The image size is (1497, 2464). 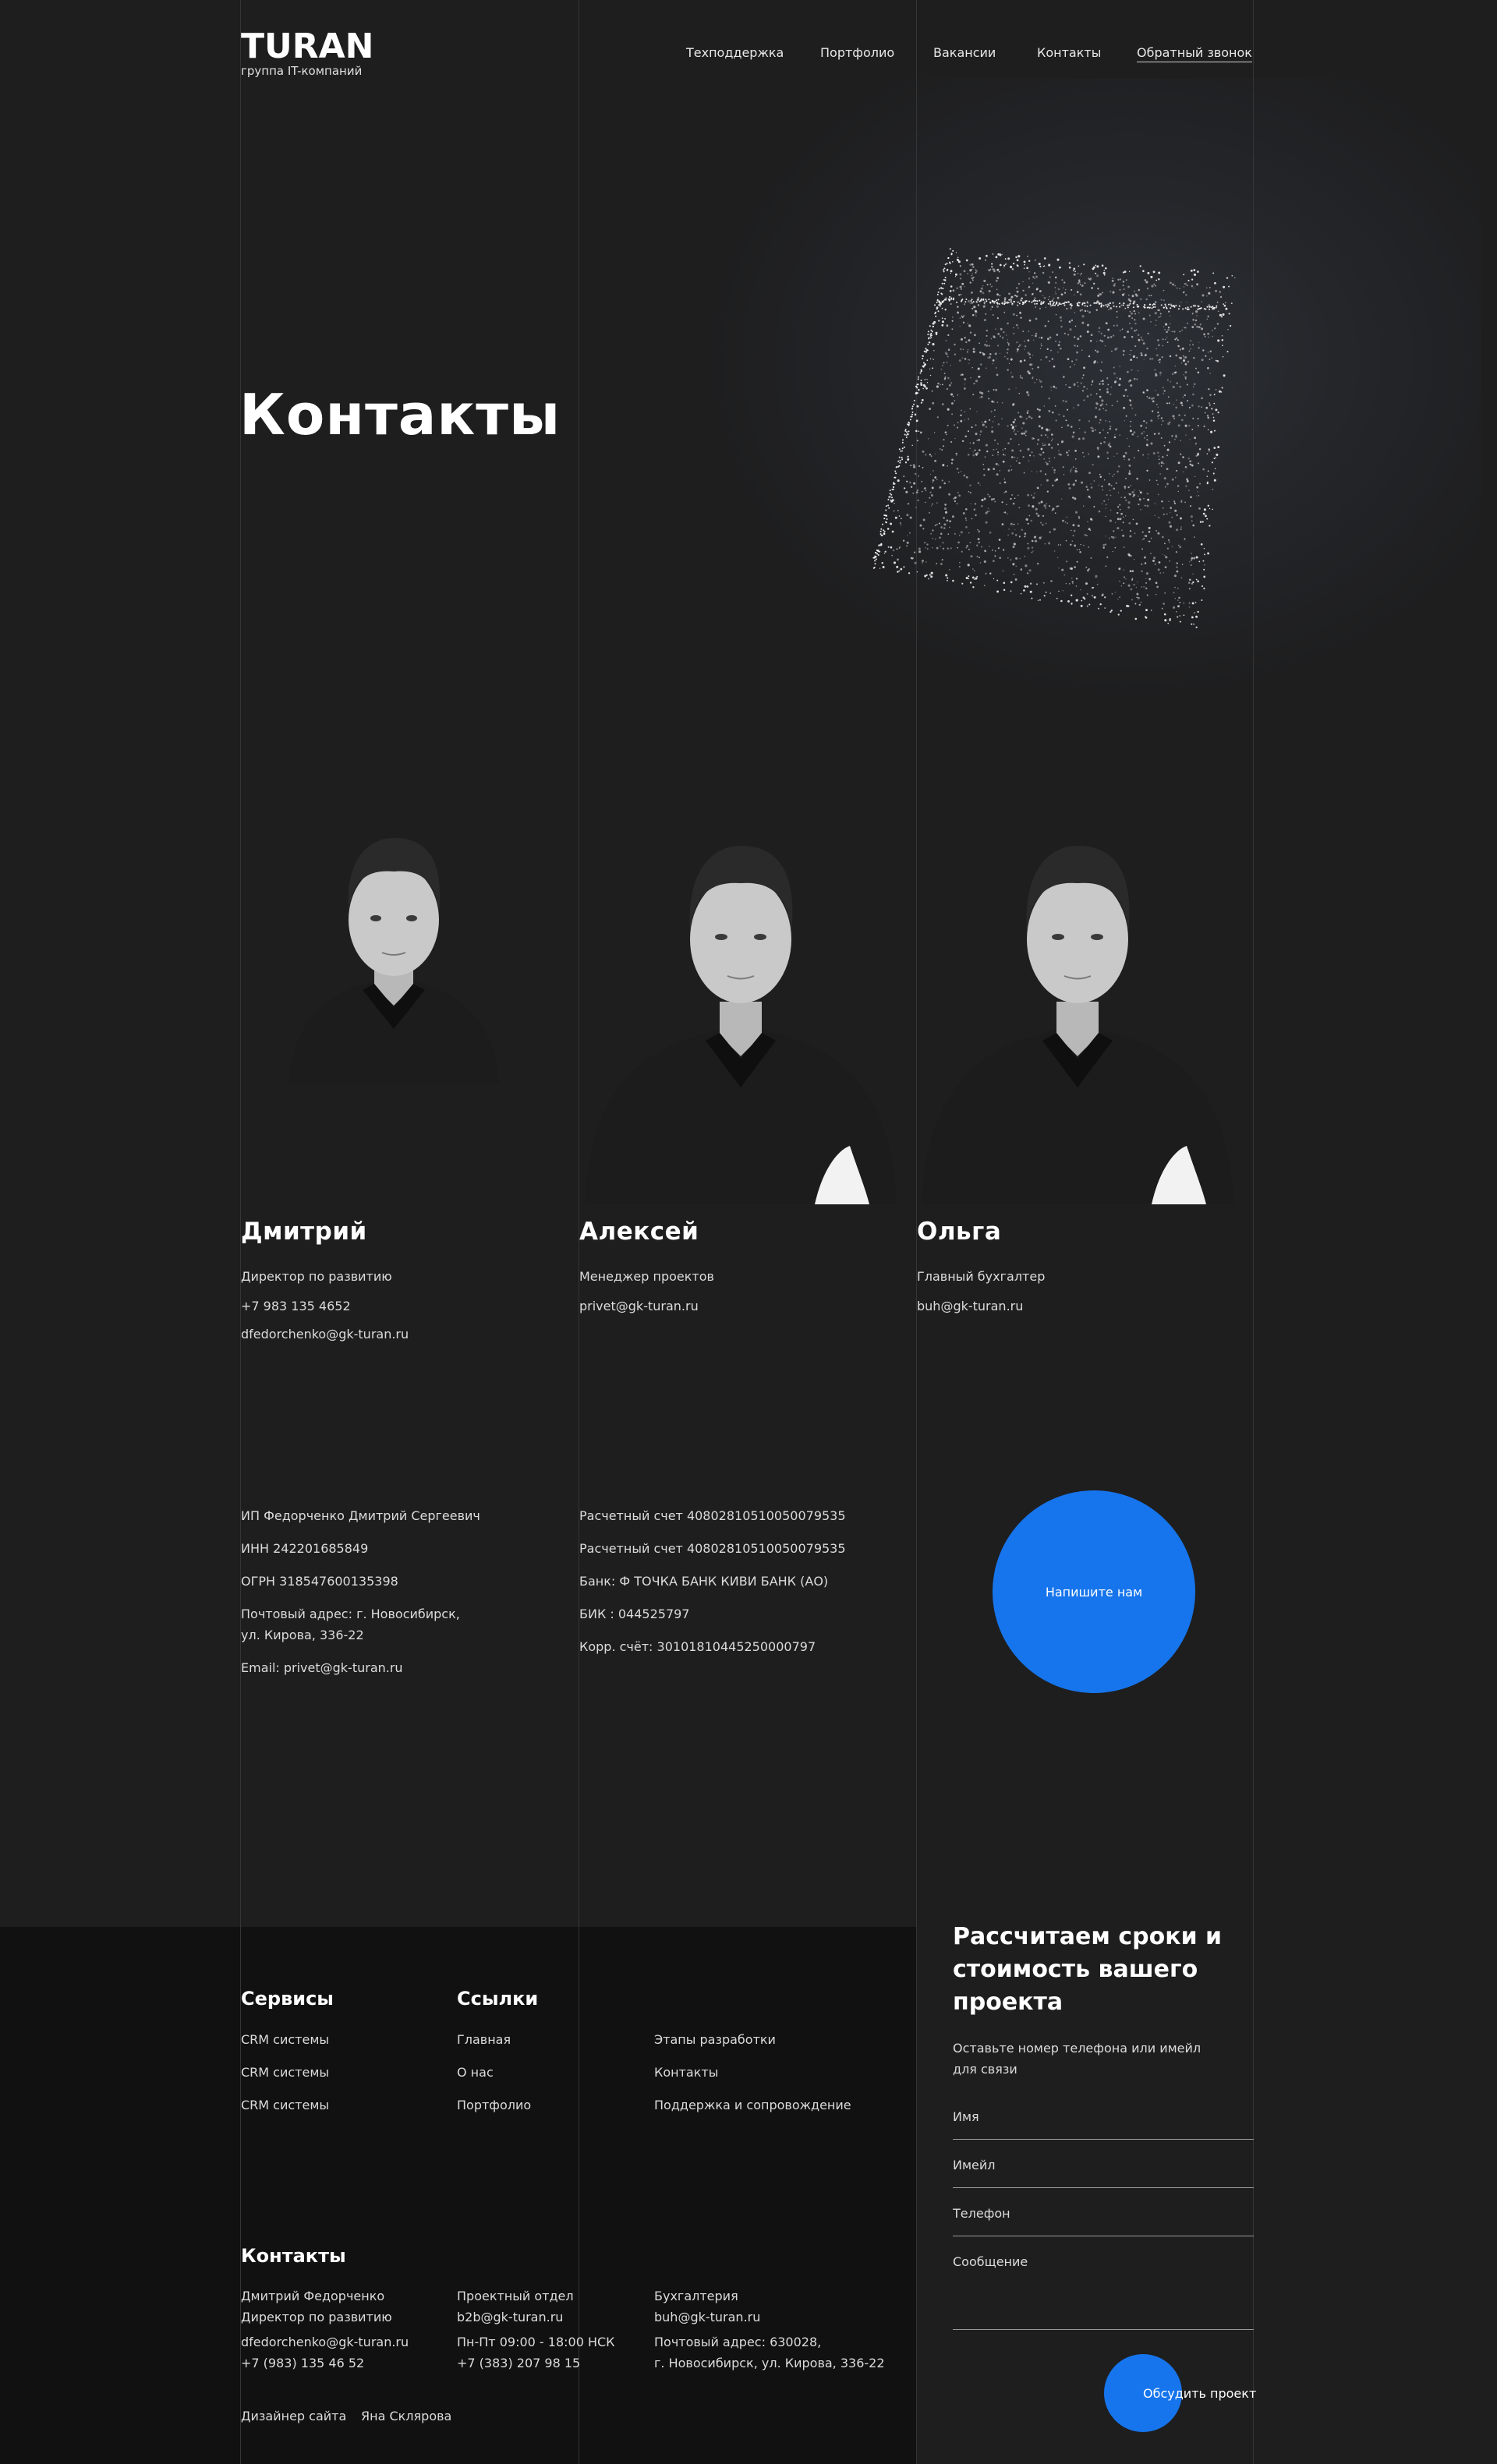 I want to click on footer-link-contacts: Контакты, so click(x=686, y=2072).